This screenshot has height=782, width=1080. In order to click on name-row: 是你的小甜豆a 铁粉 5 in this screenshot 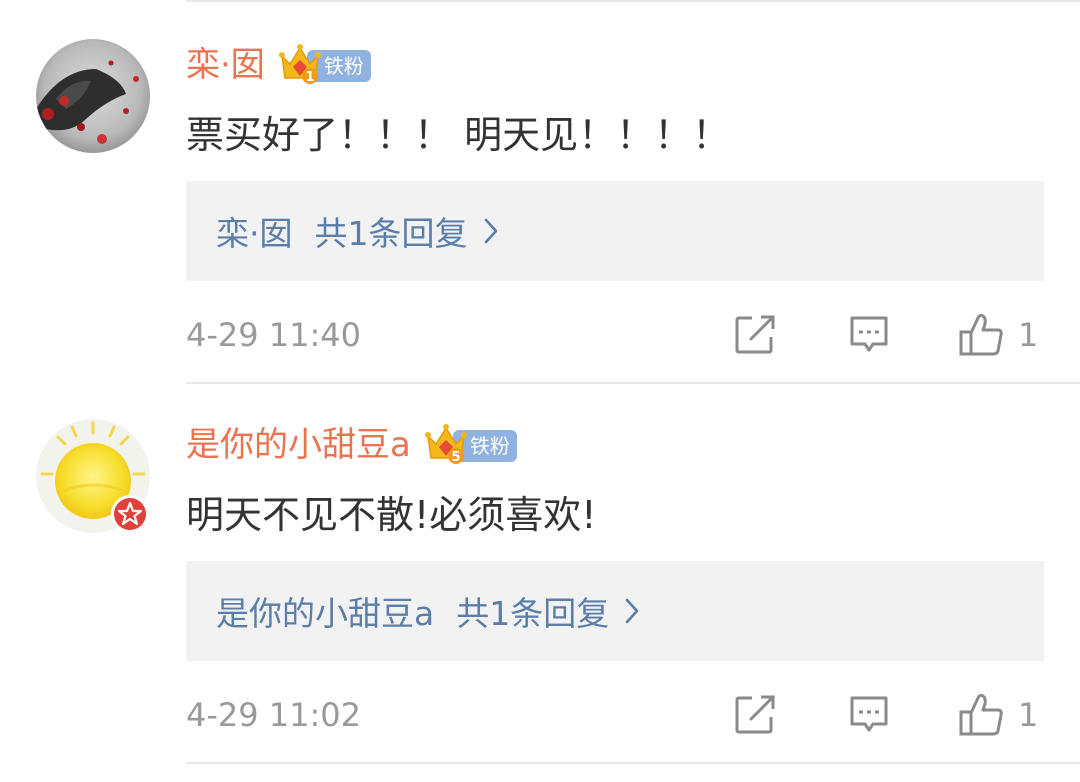, I will do `click(352, 445)`.